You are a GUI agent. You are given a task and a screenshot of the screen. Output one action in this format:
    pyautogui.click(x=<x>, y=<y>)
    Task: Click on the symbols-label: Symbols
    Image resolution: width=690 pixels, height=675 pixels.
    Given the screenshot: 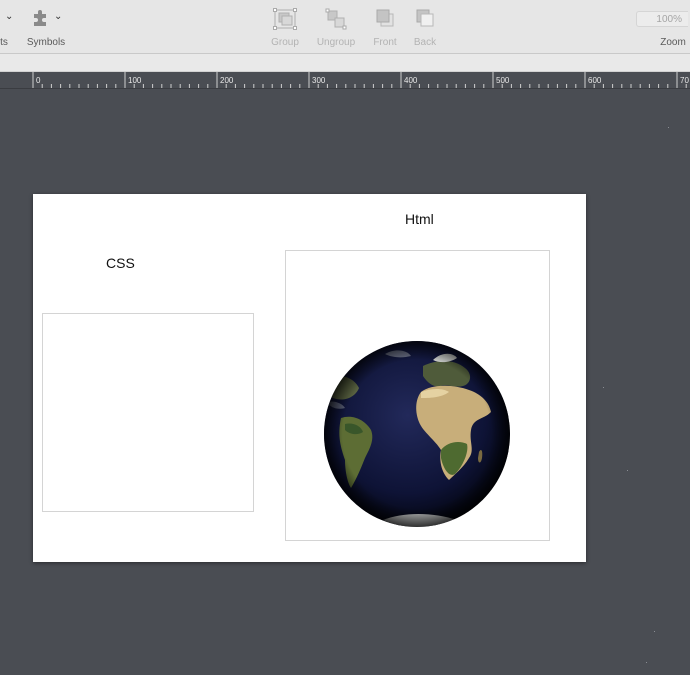 What is the action you would take?
    pyautogui.click(x=46, y=42)
    